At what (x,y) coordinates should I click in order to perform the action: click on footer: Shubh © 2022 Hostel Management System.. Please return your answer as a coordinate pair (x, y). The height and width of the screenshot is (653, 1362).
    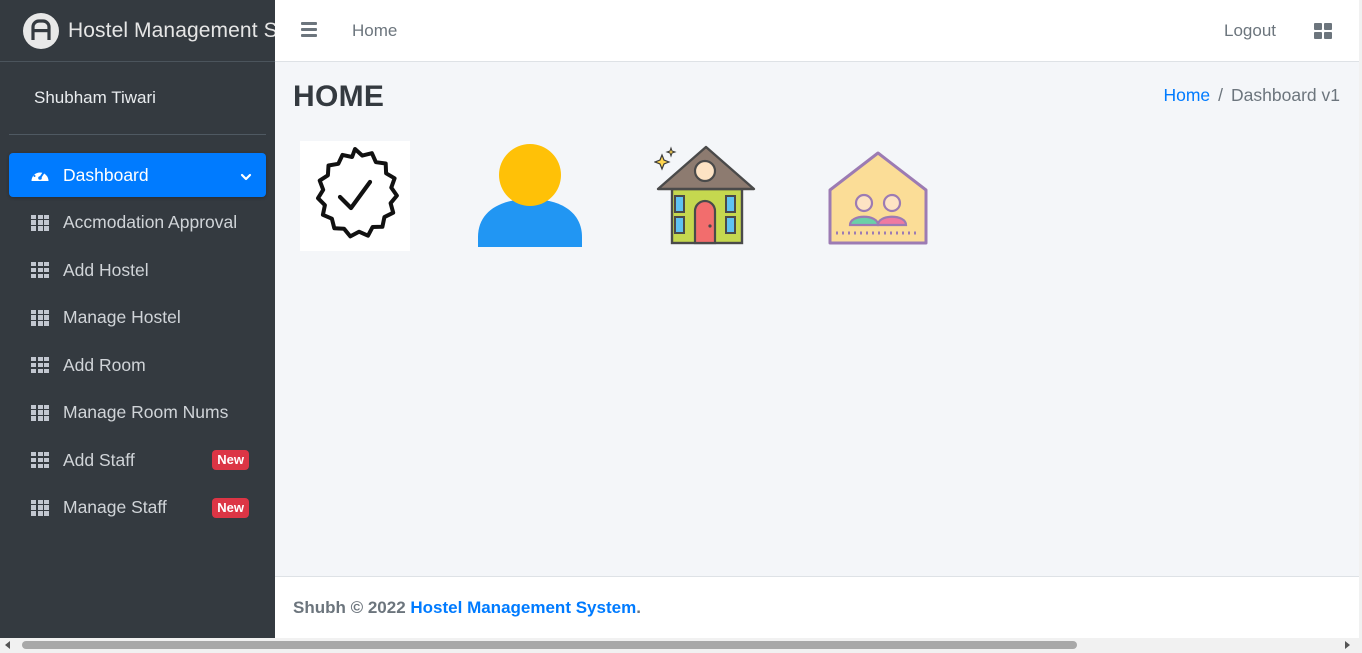
    Looking at the image, I should click on (817, 607).